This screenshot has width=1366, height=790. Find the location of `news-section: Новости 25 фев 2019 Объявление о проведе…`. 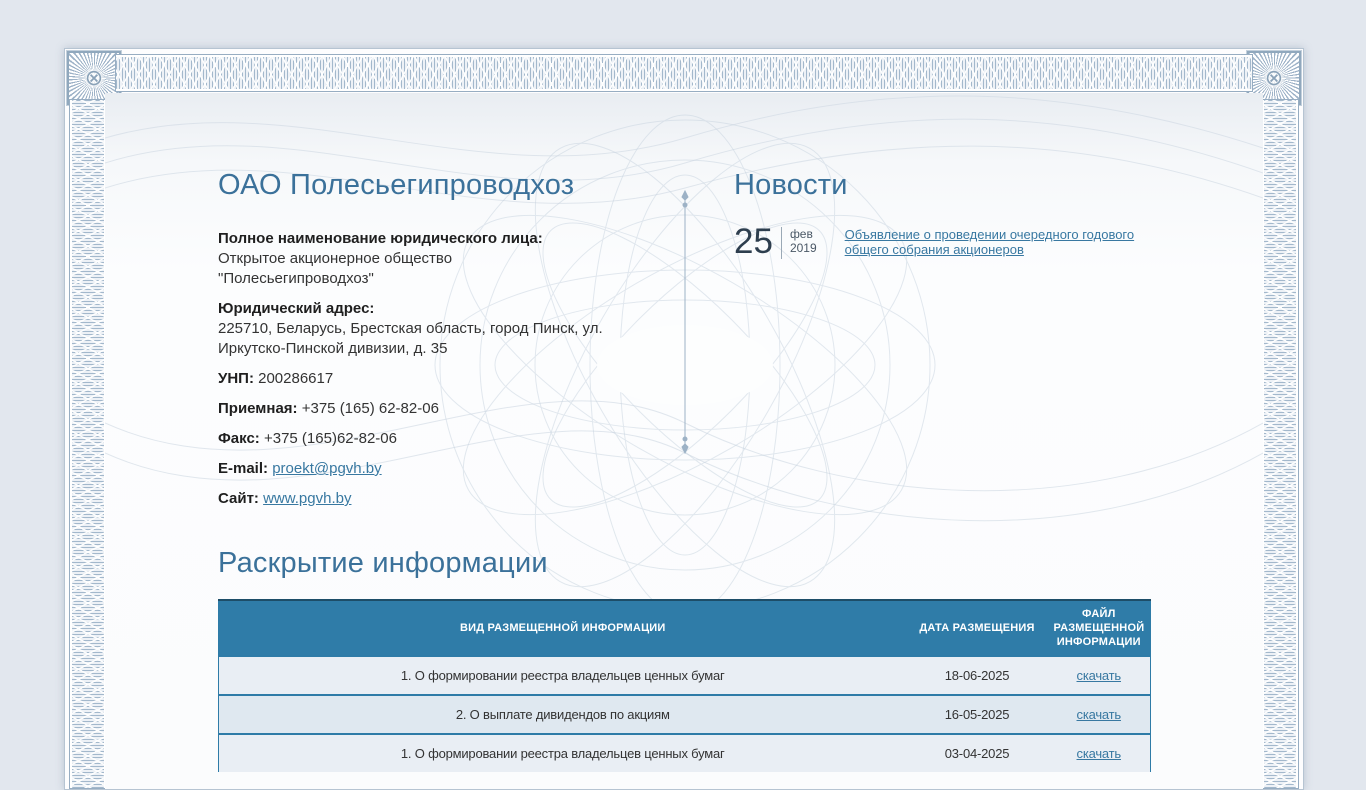

news-section: Новости 25 фев 2019 Объявление о проведе… is located at coordinates (949, 213).